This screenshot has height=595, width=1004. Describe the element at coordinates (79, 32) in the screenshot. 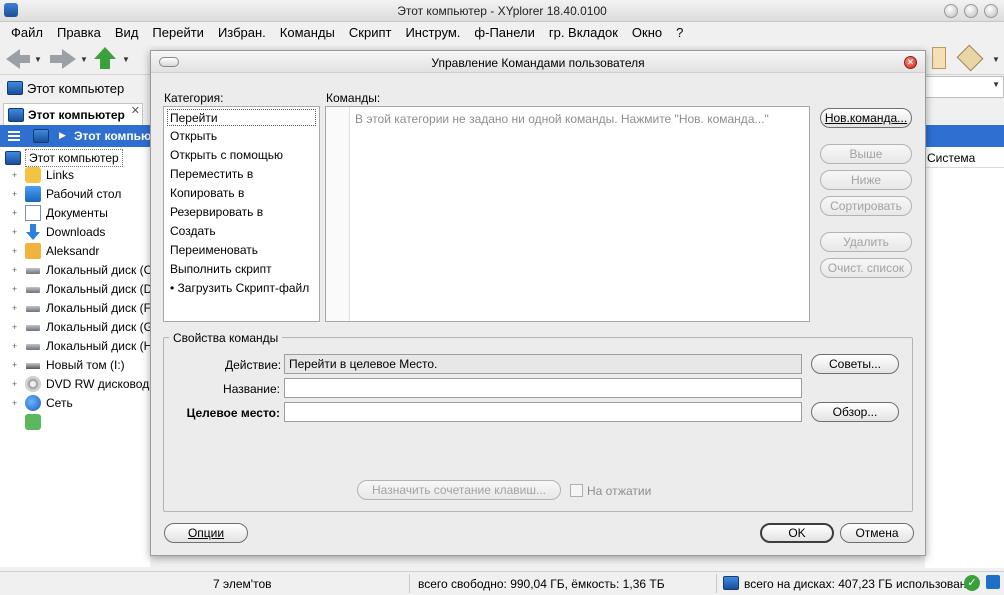

I see `menu-edit: Правка` at that location.